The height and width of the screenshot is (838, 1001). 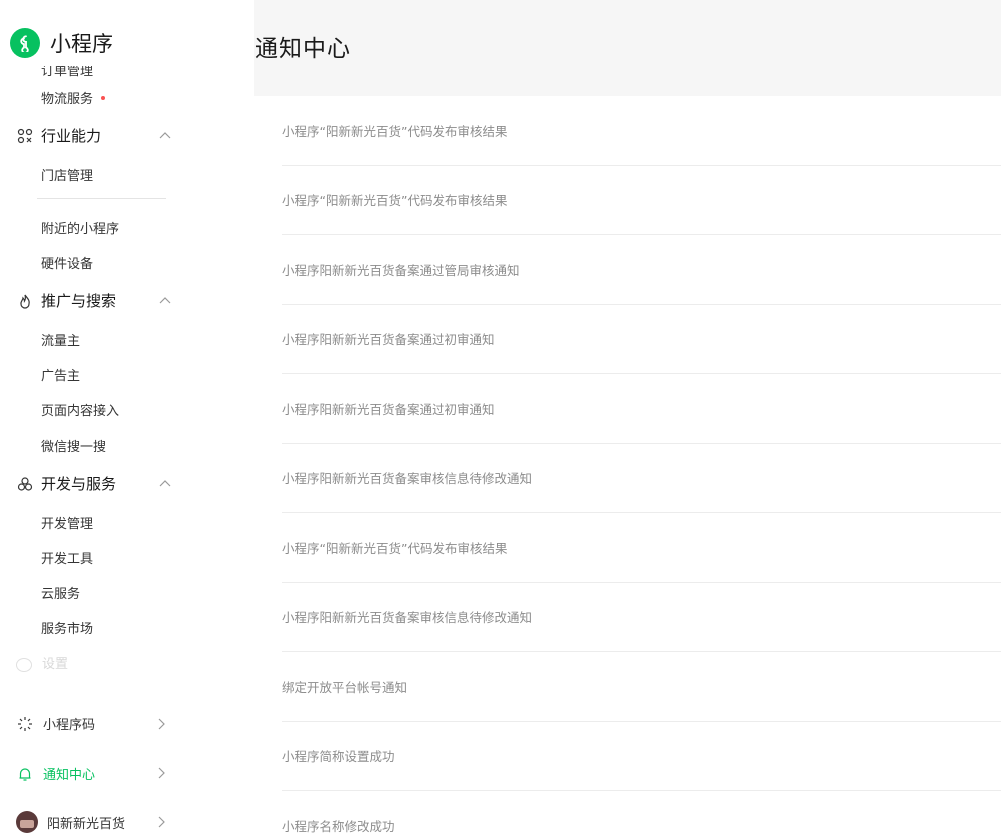 What do you see at coordinates (79, 301) in the screenshot?
I see `menu-group-label: 推广与搜索` at bounding box center [79, 301].